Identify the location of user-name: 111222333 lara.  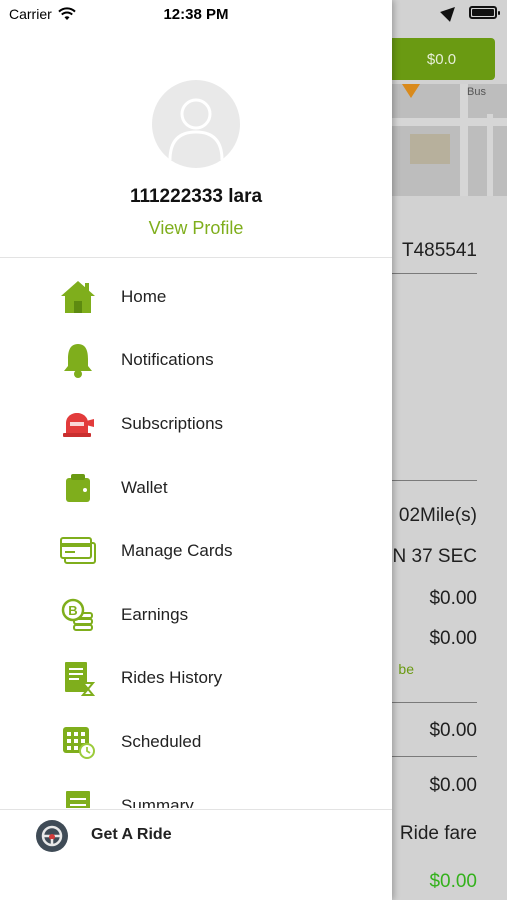
(196, 196).